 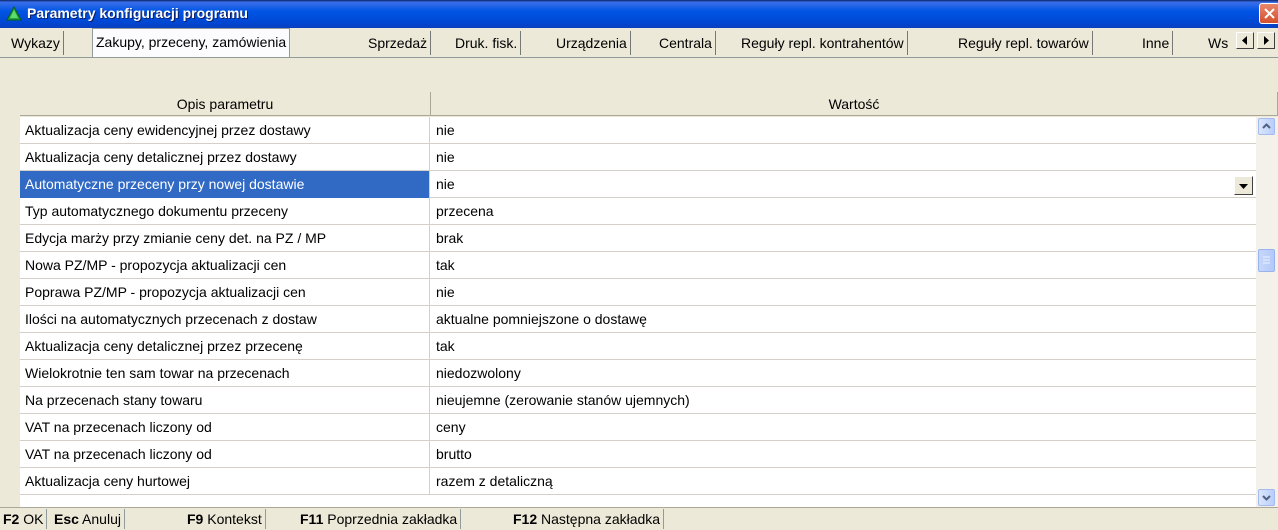 What do you see at coordinates (234, 519) in the screenshot?
I see `shortcut-label: Kontekst` at bounding box center [234, 519].